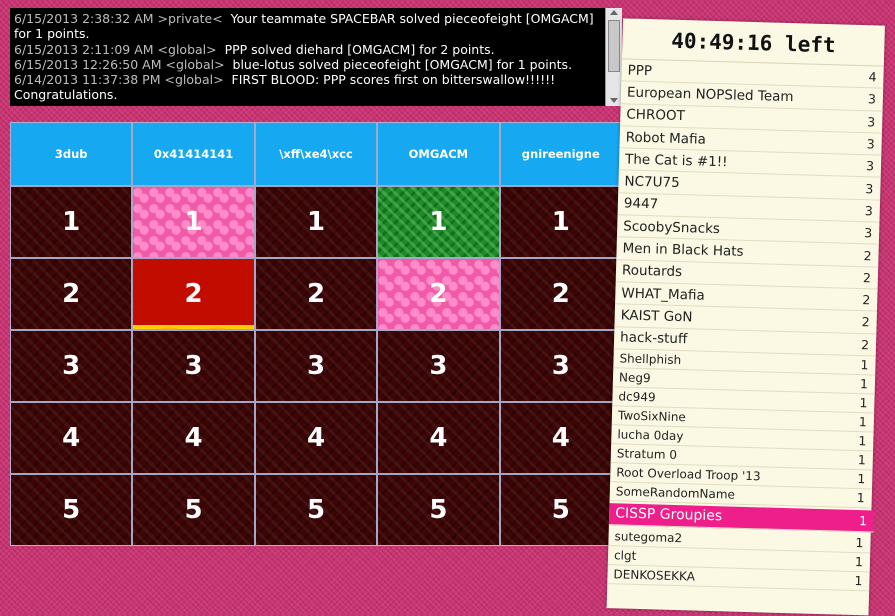 Image resolution: width=895 pixels, height=616 pixels. What do you see at coordinates (115, 49) in the screenshot?
I see `chat-timestamp: 6/15/2013 2:11:09 AM <global>` at bounding box center [115, 49].